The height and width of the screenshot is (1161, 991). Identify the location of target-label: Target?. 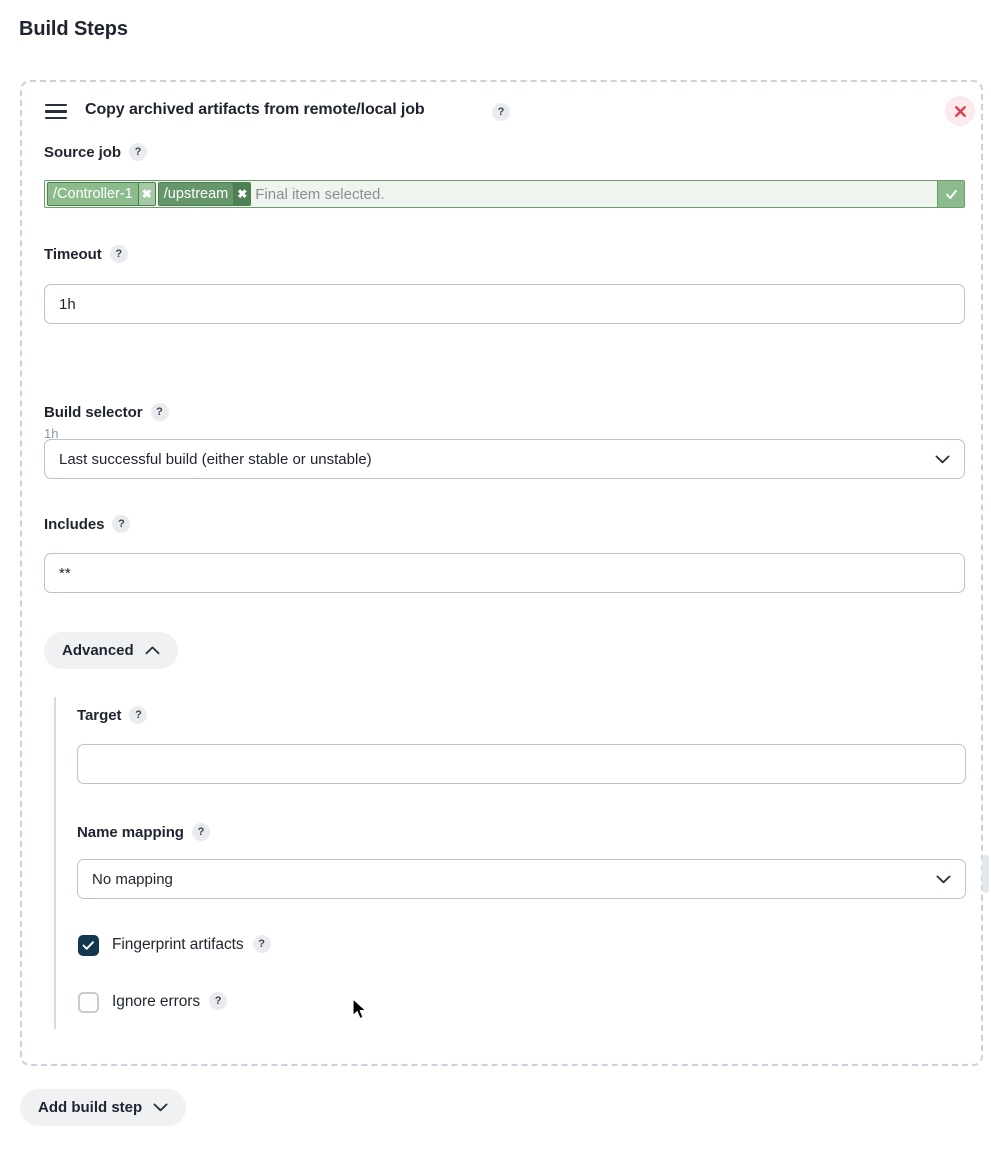
(112, 715).